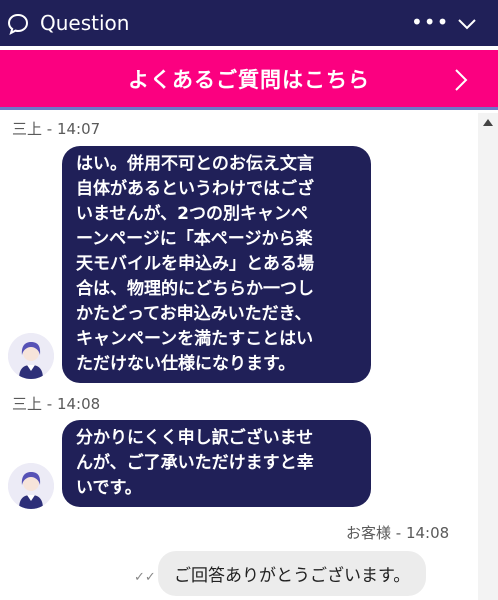 This screenshot has height=600, width=498. I want to click on message-sender-time: お客様 - 14:08, so click(398, 533).